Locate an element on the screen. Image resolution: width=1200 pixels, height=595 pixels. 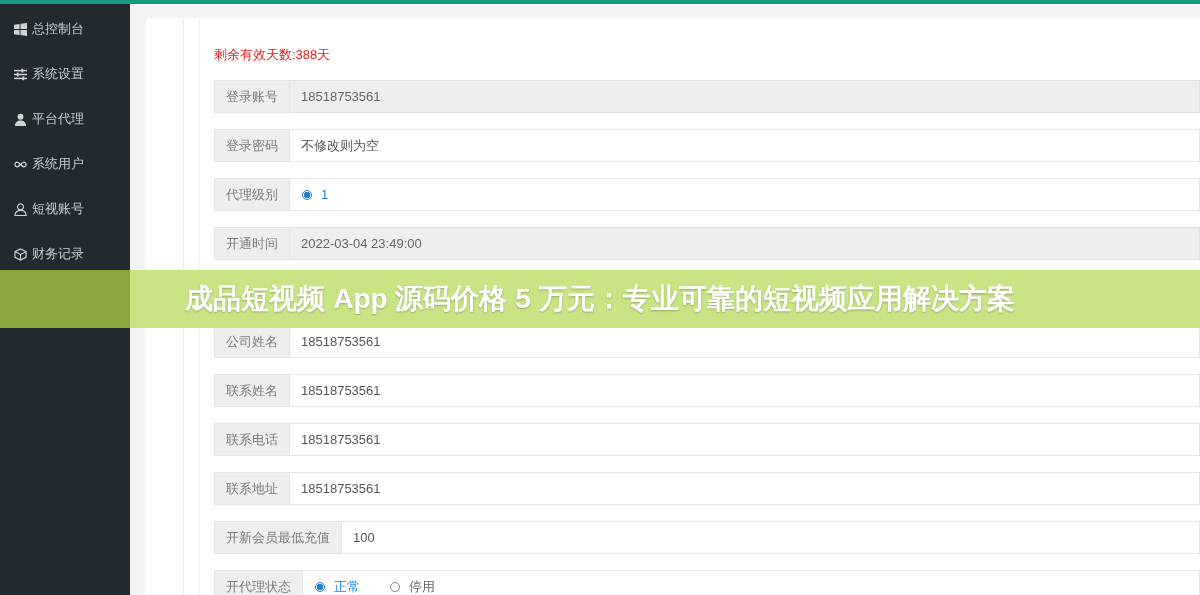
field-label: 联系电话 is located at coordinates (252, 439).